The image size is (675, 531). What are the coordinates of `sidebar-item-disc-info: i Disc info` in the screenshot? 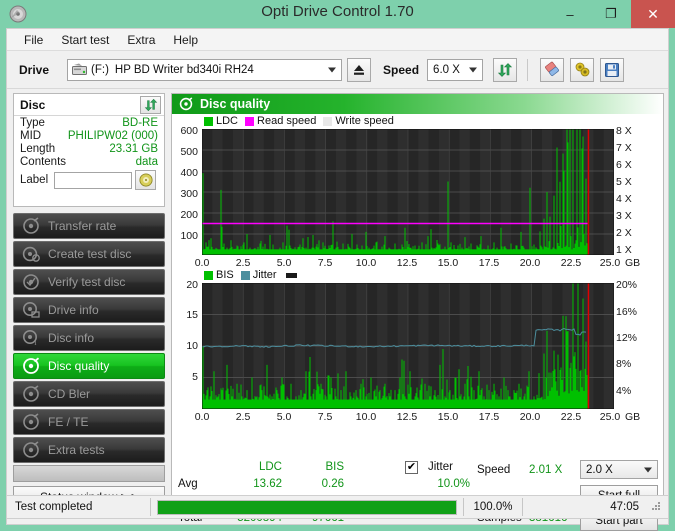 It's located at (89, 338).